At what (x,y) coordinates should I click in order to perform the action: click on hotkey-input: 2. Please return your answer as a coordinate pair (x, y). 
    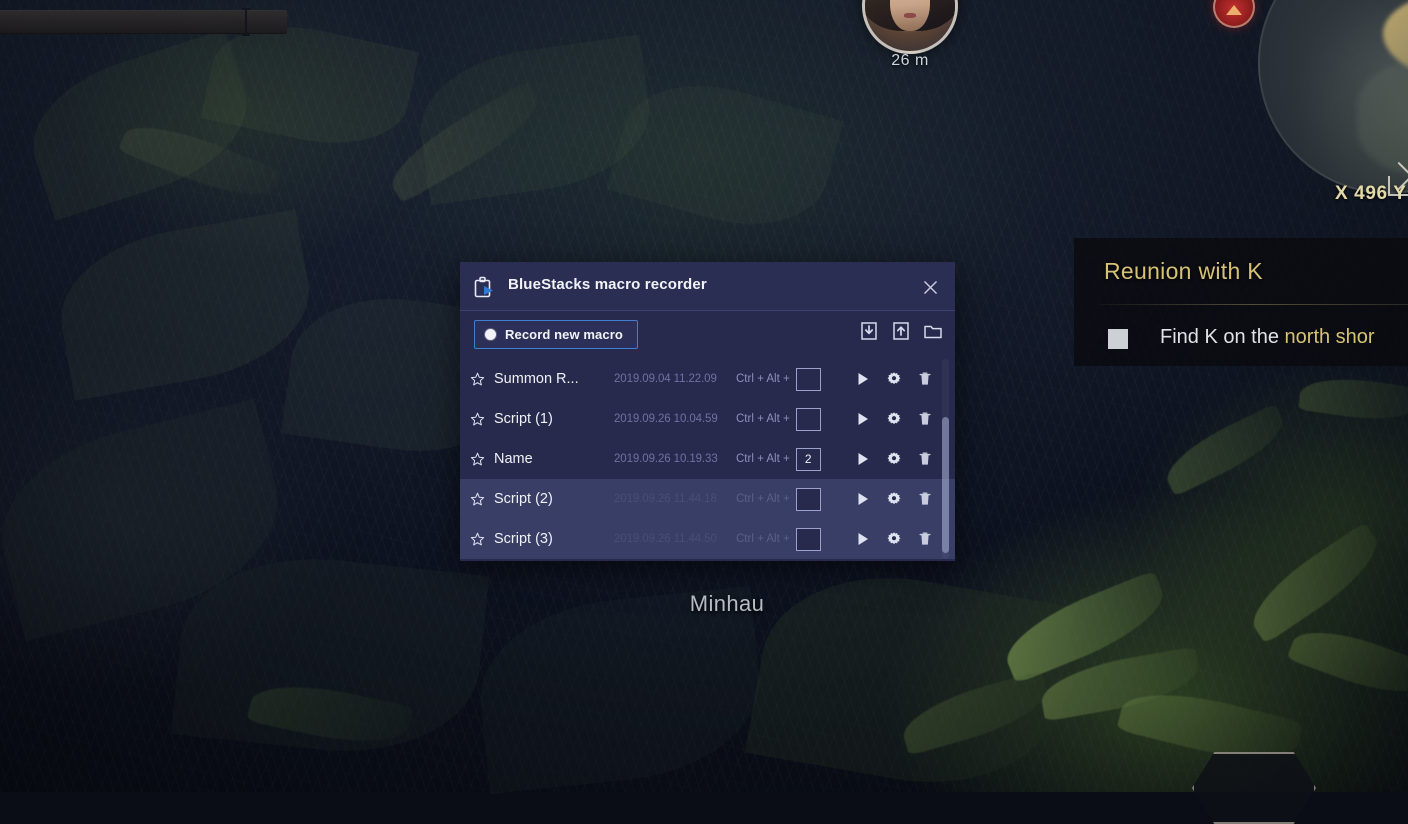
    Looking at the image, I should click on (808, 459).